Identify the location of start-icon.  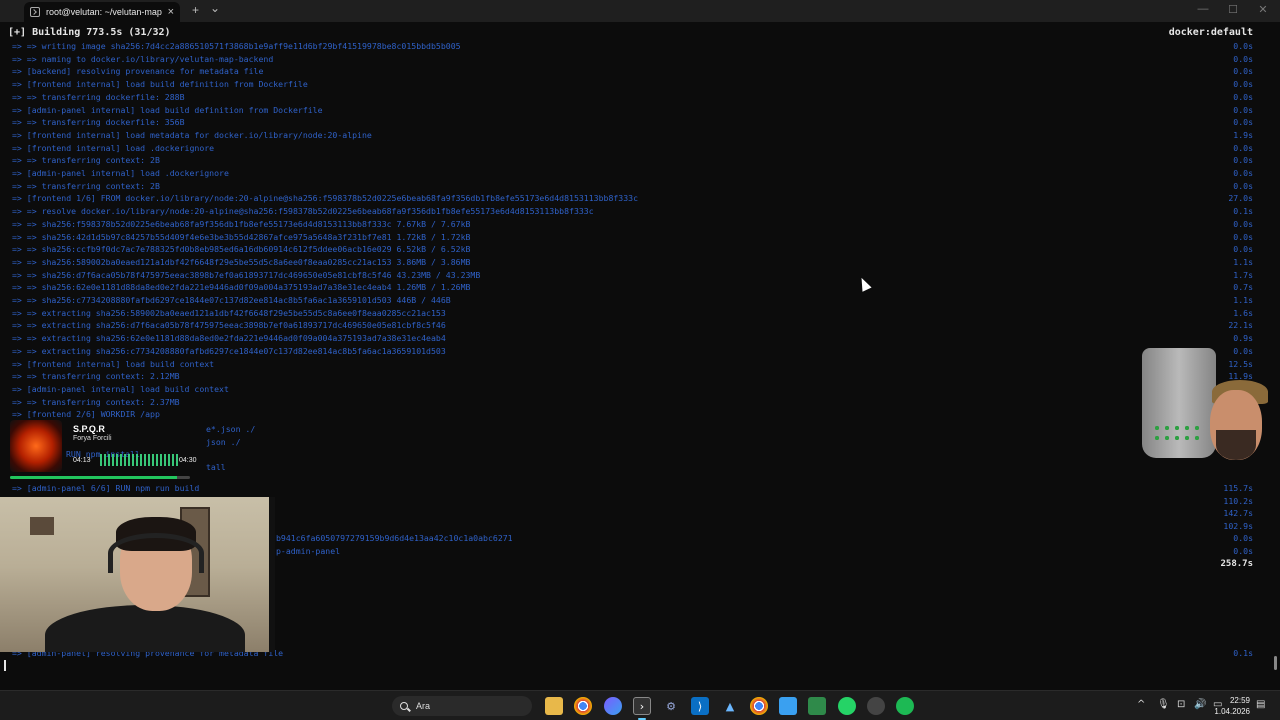
(374, 706).